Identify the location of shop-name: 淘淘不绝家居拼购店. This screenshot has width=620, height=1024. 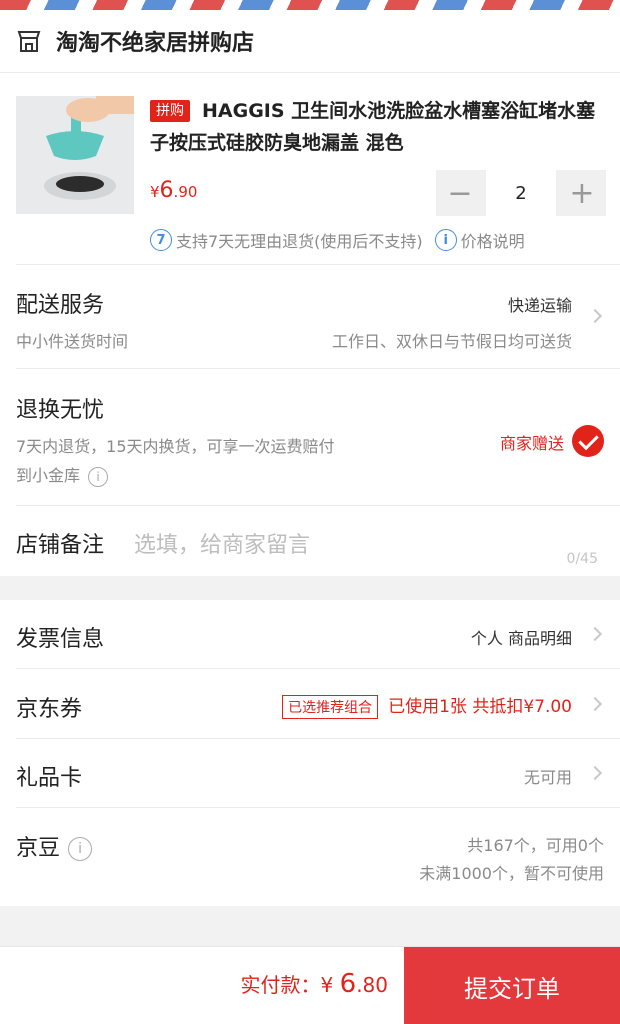
(155, 41).